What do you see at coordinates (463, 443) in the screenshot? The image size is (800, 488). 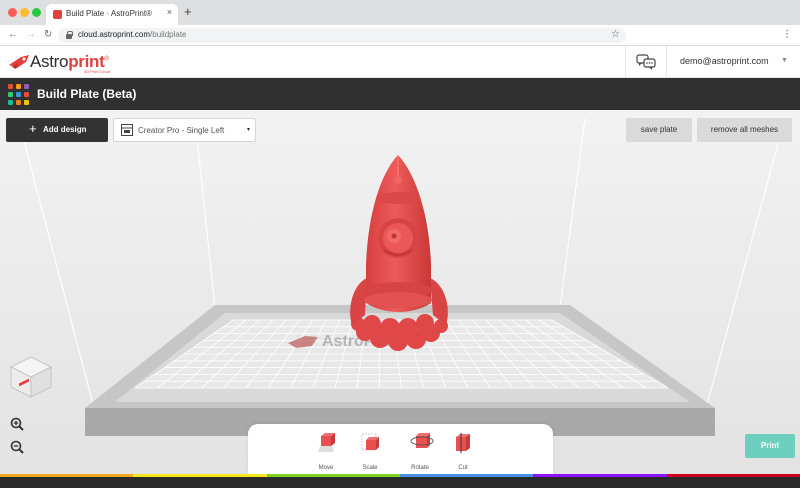 I see `cut-cube-icon` at bounding box center [463, 443].